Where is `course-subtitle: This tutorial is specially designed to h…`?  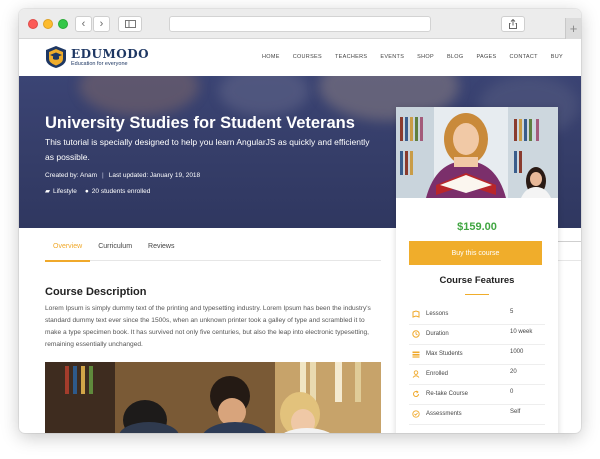
course-subtitle: This tutorial is specially designed to h… is located at coordinates (207, 149).